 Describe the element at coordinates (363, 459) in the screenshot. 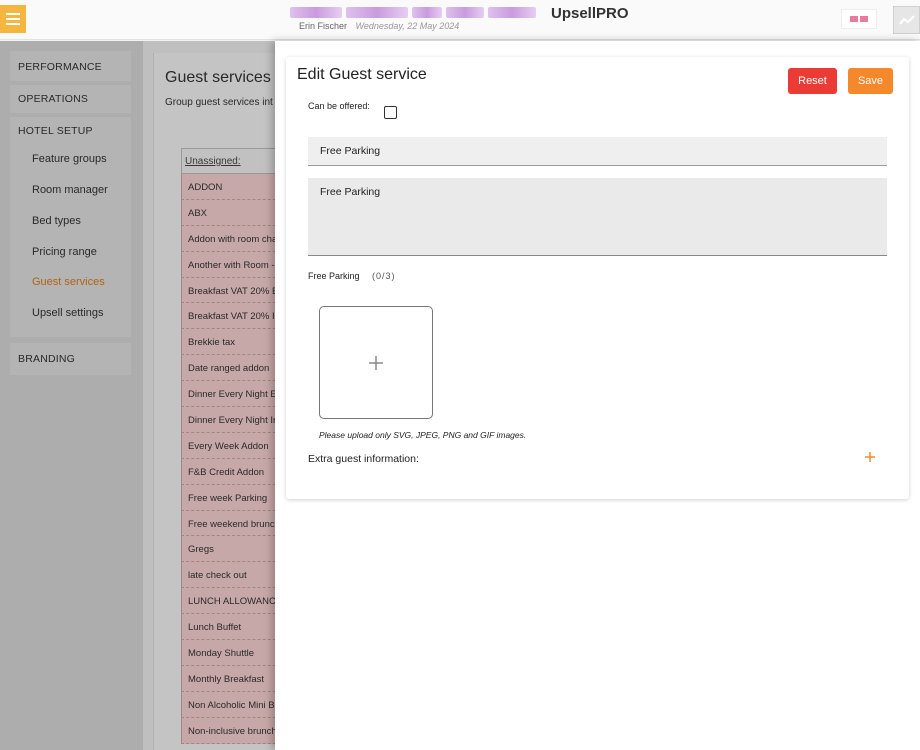

I see `extra-guest-info-label: Extra guest information:` at that location.